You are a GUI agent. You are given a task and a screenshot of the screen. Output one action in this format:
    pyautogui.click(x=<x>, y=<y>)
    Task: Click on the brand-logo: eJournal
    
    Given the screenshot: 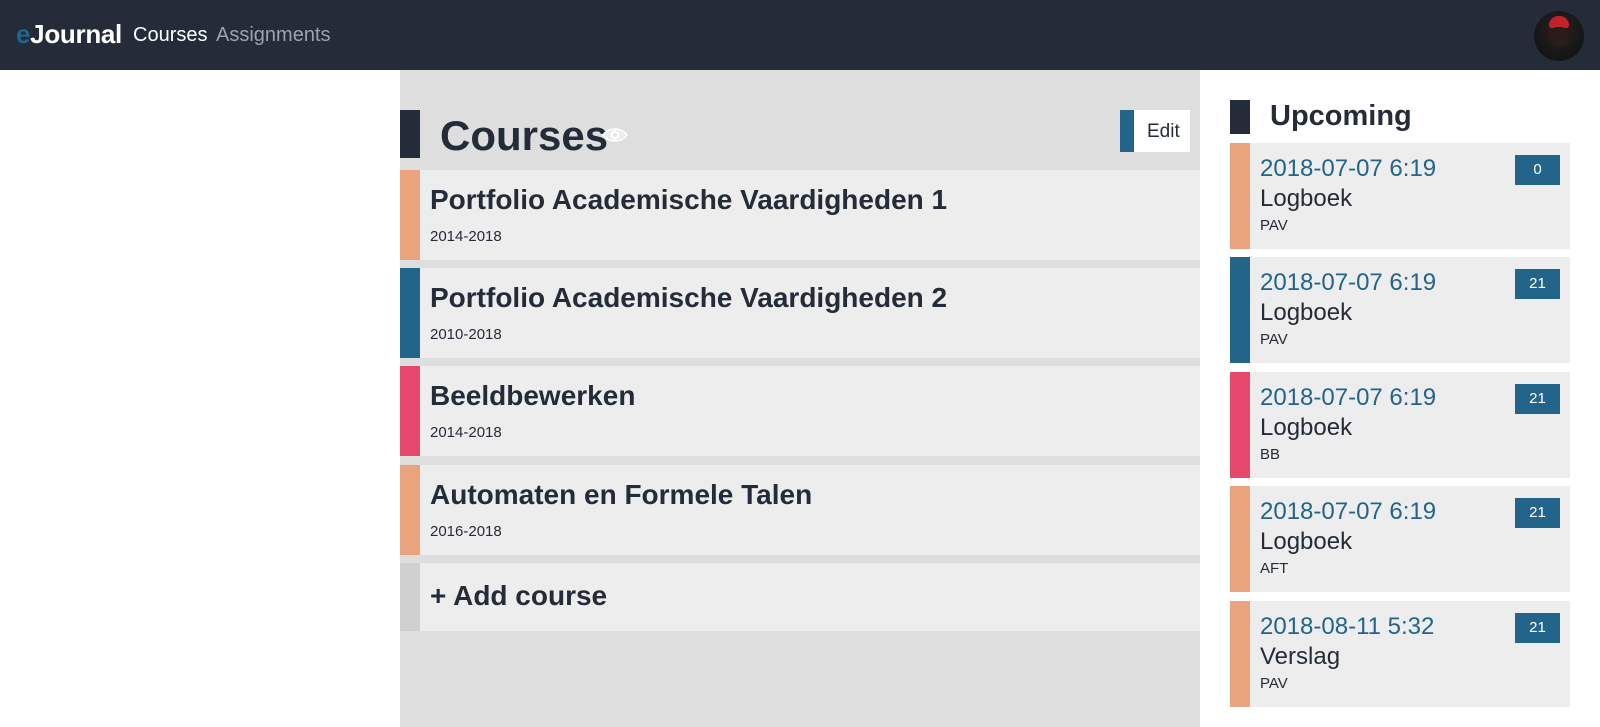 What is the action you would take?
    pyautogui.click(x=69, y=34)
    